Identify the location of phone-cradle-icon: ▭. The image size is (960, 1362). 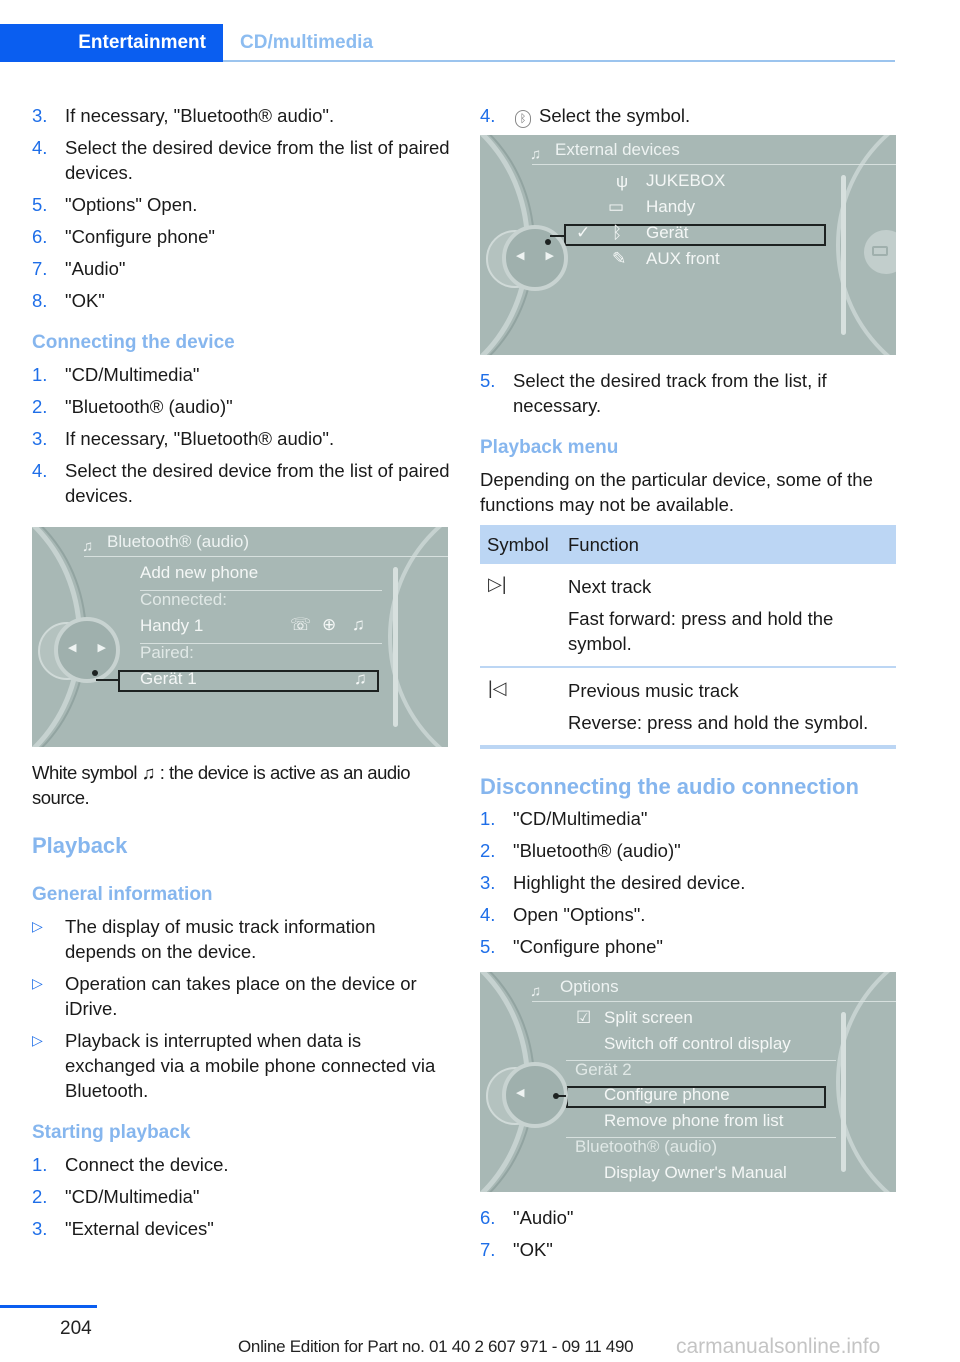
(616, 206).